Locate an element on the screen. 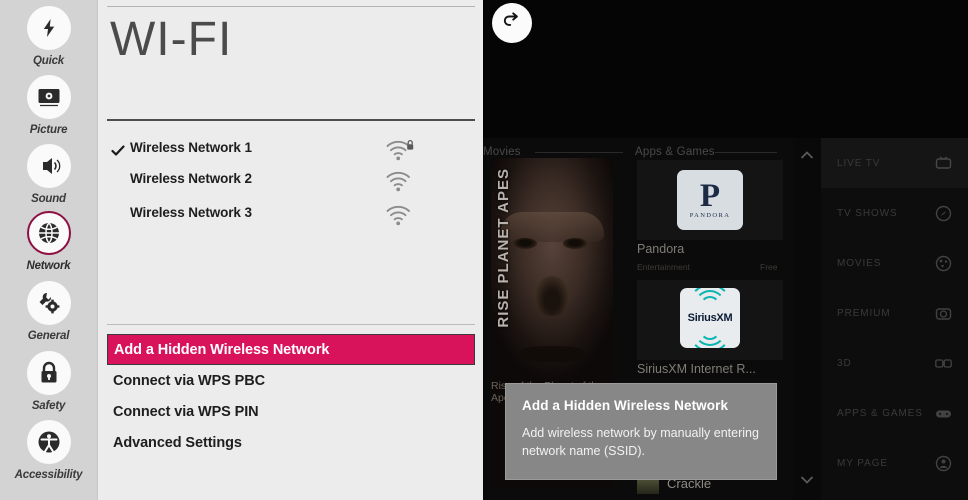 The image size is (968, 500). menu-item-apps-games: APPS & GAMES is located at coordinates (894, 413).